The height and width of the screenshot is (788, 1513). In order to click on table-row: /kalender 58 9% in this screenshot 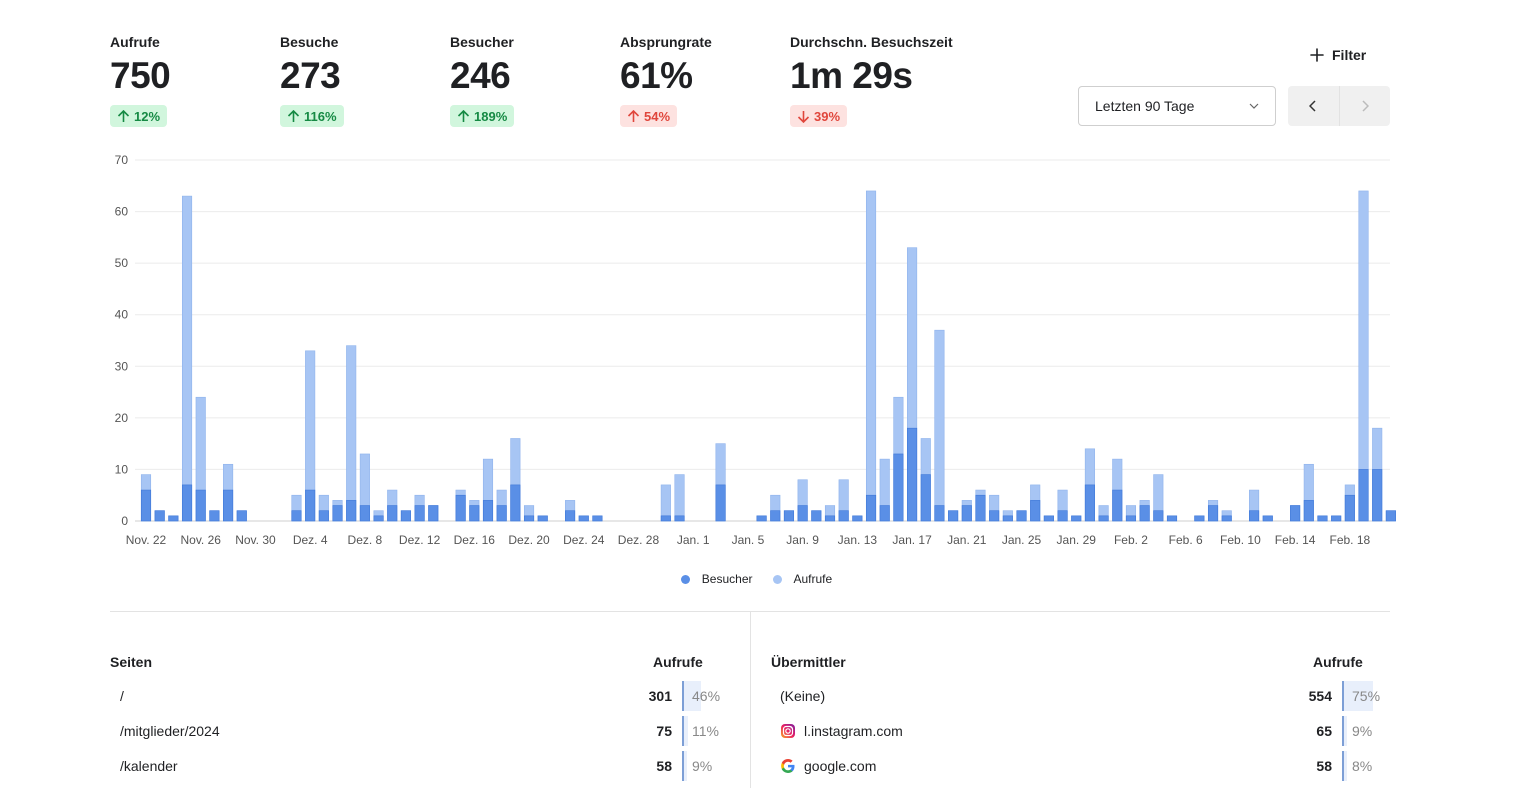, I will do `click(416, 766)`.